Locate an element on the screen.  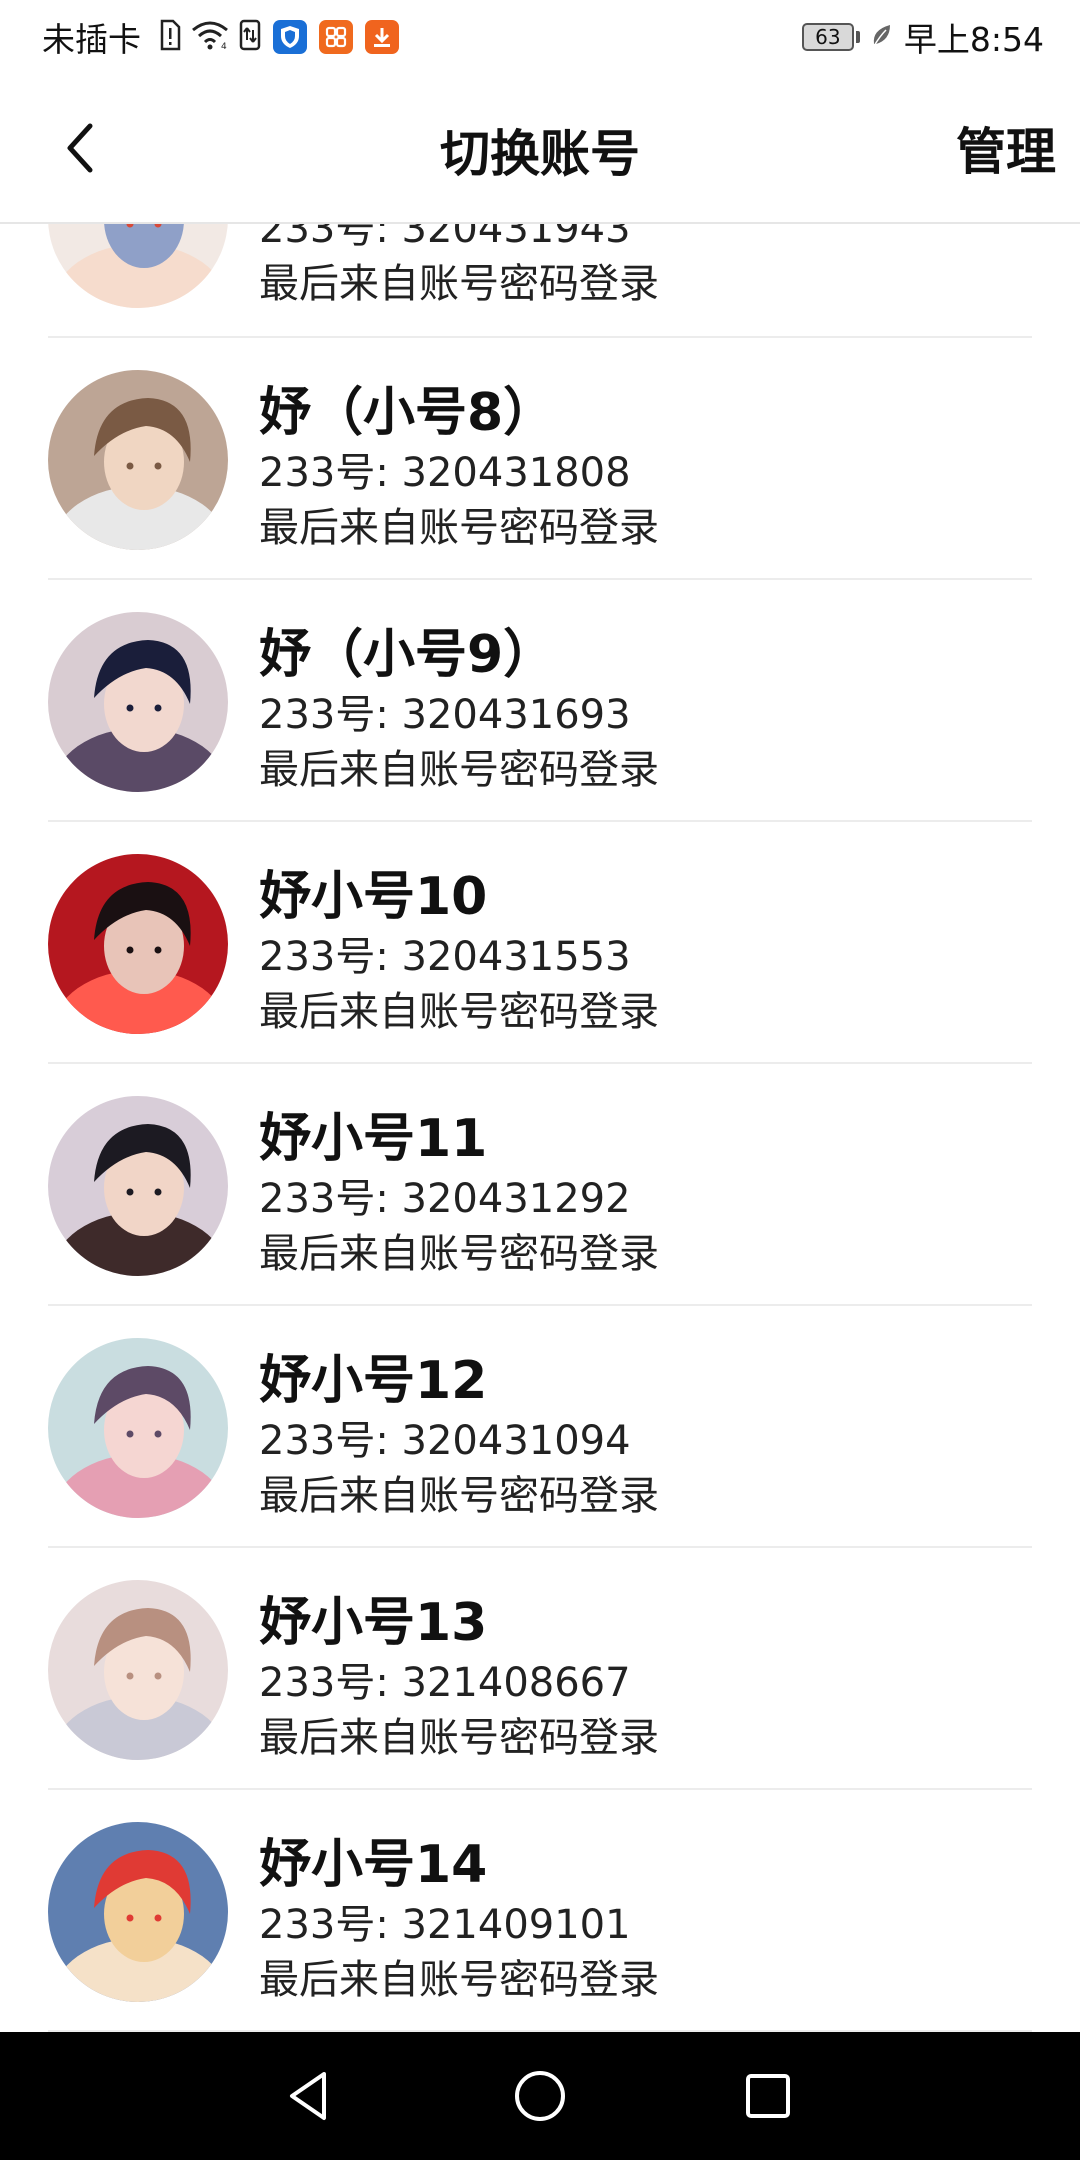
wifi-icon: 4 is located at coordinates (210, 37).